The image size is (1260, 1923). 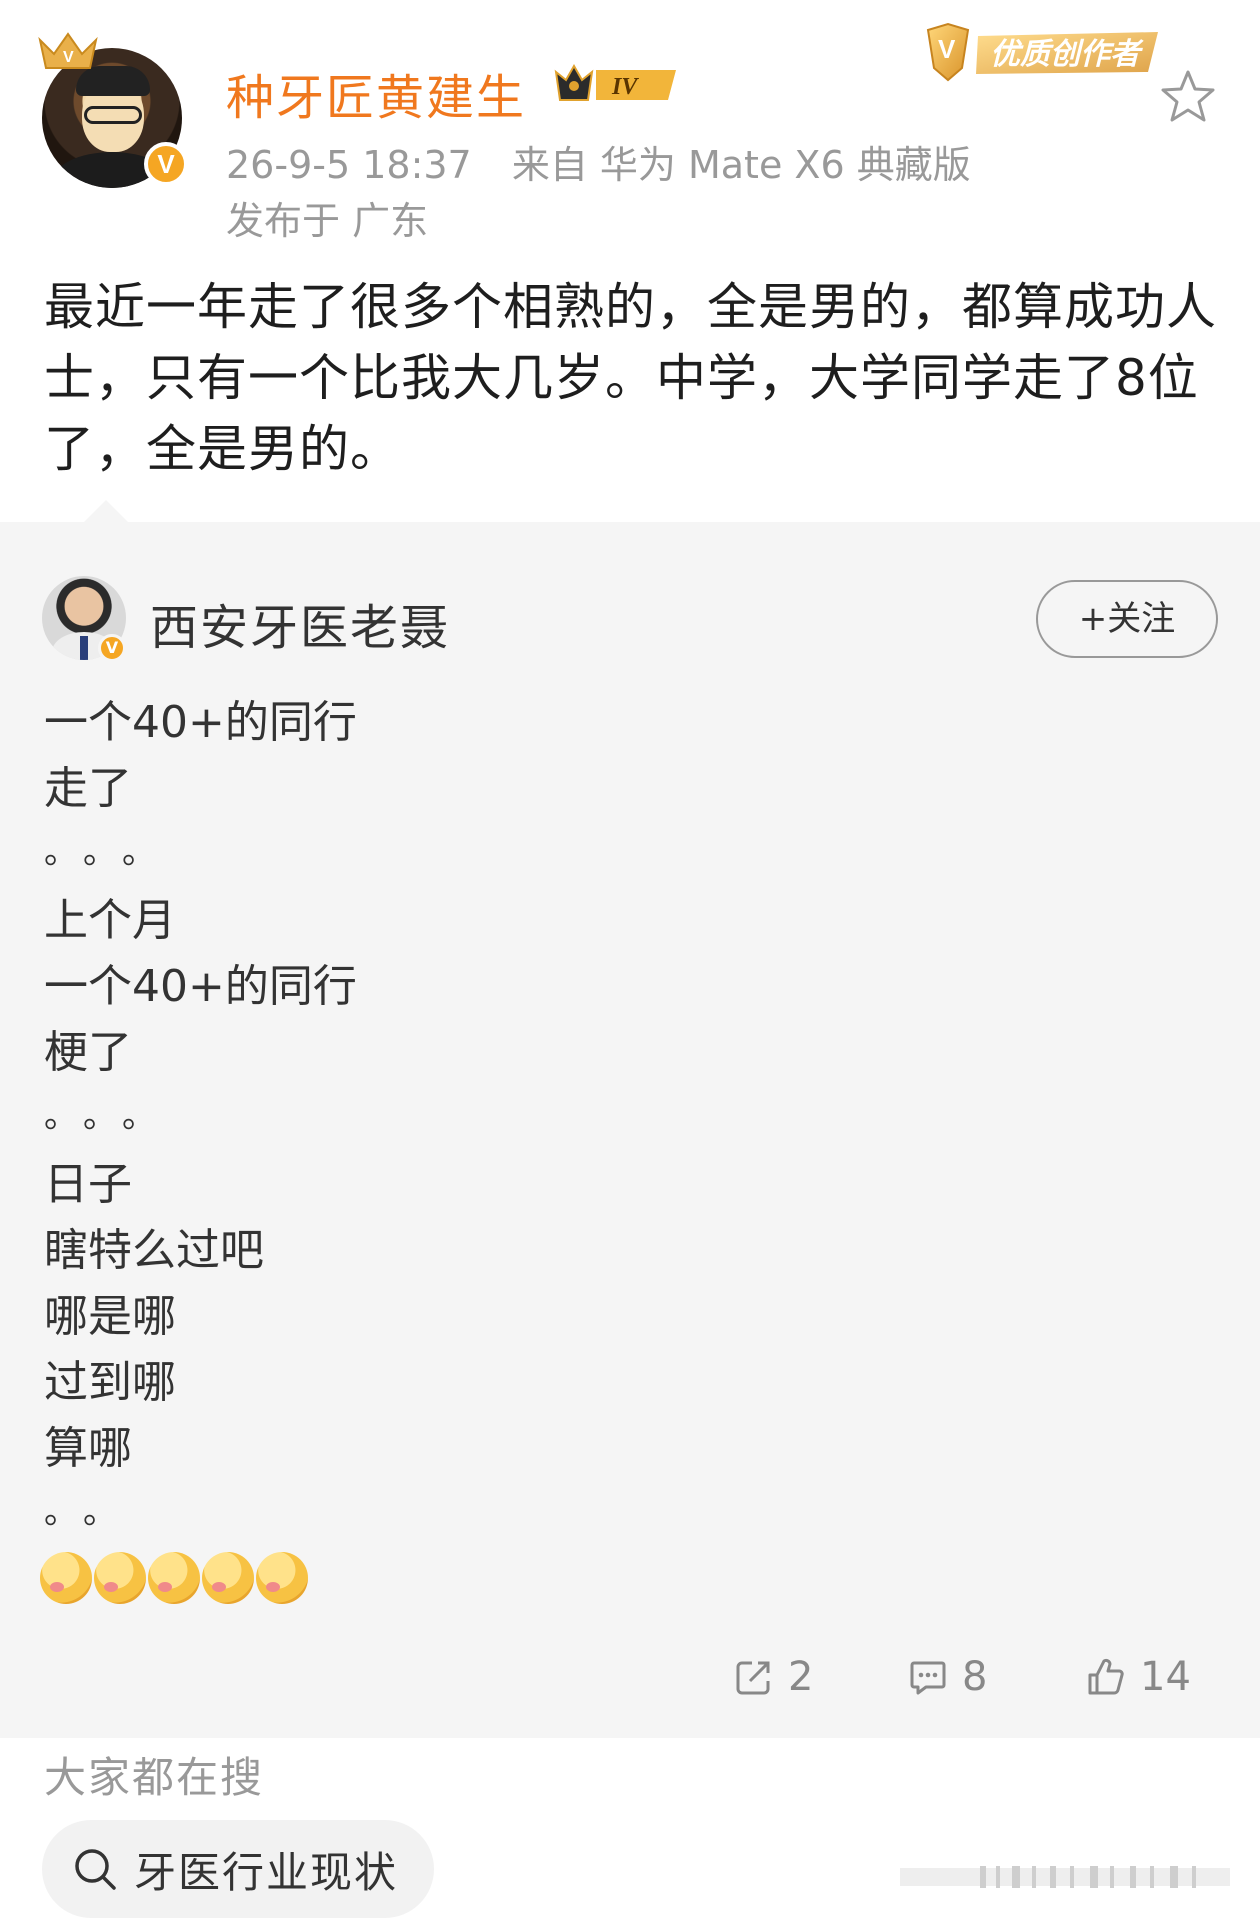 I want to click on crown-icon: V, so click(x=68, y=50).